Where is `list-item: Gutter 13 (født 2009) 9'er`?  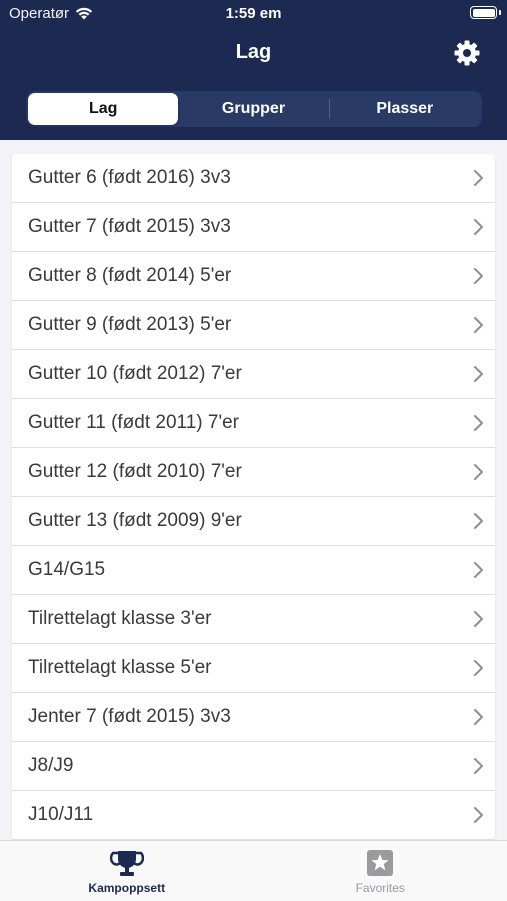 list-item: Gutter 13 (født 2009) 9'er is located at coordinates (253, 521).